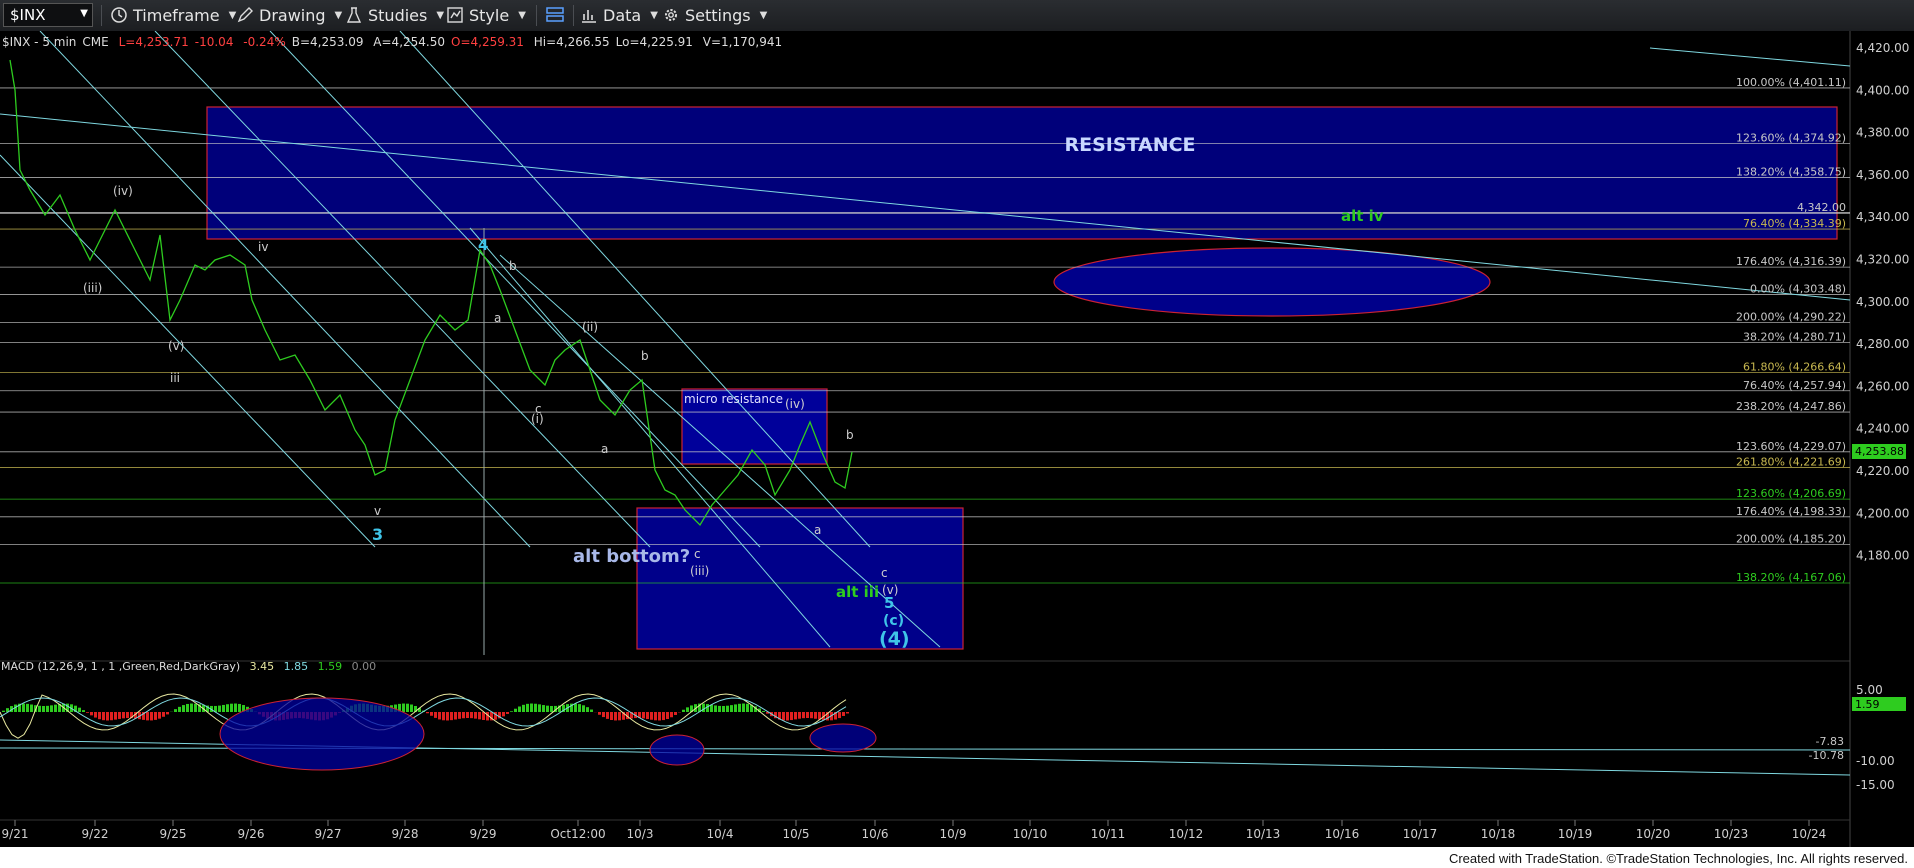 The image size is (1914, 868). Describe the element at coordinates (398, 15) in the screenshot. I see `studies-label: Studies` at that location.